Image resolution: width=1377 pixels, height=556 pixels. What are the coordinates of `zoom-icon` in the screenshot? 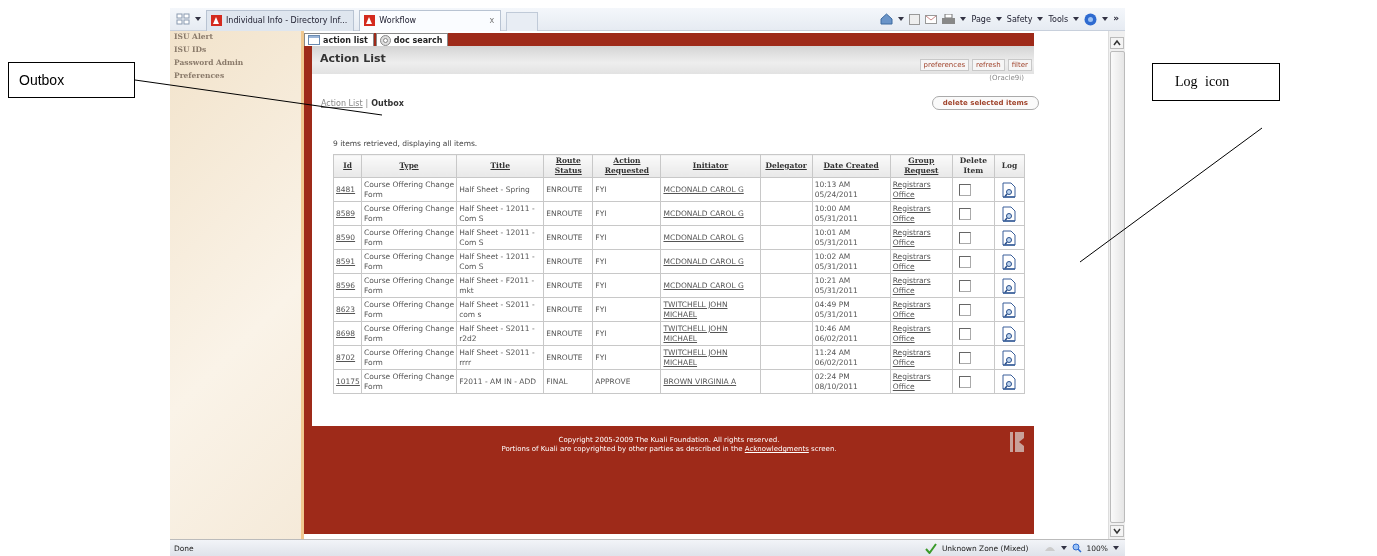 It's located at (1076, 548).